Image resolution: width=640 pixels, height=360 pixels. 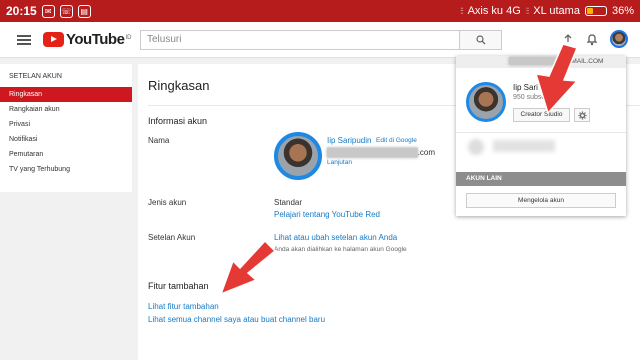 I want to click on sidebar-item-overview: Ringkasan, so click(x=66, y=94).